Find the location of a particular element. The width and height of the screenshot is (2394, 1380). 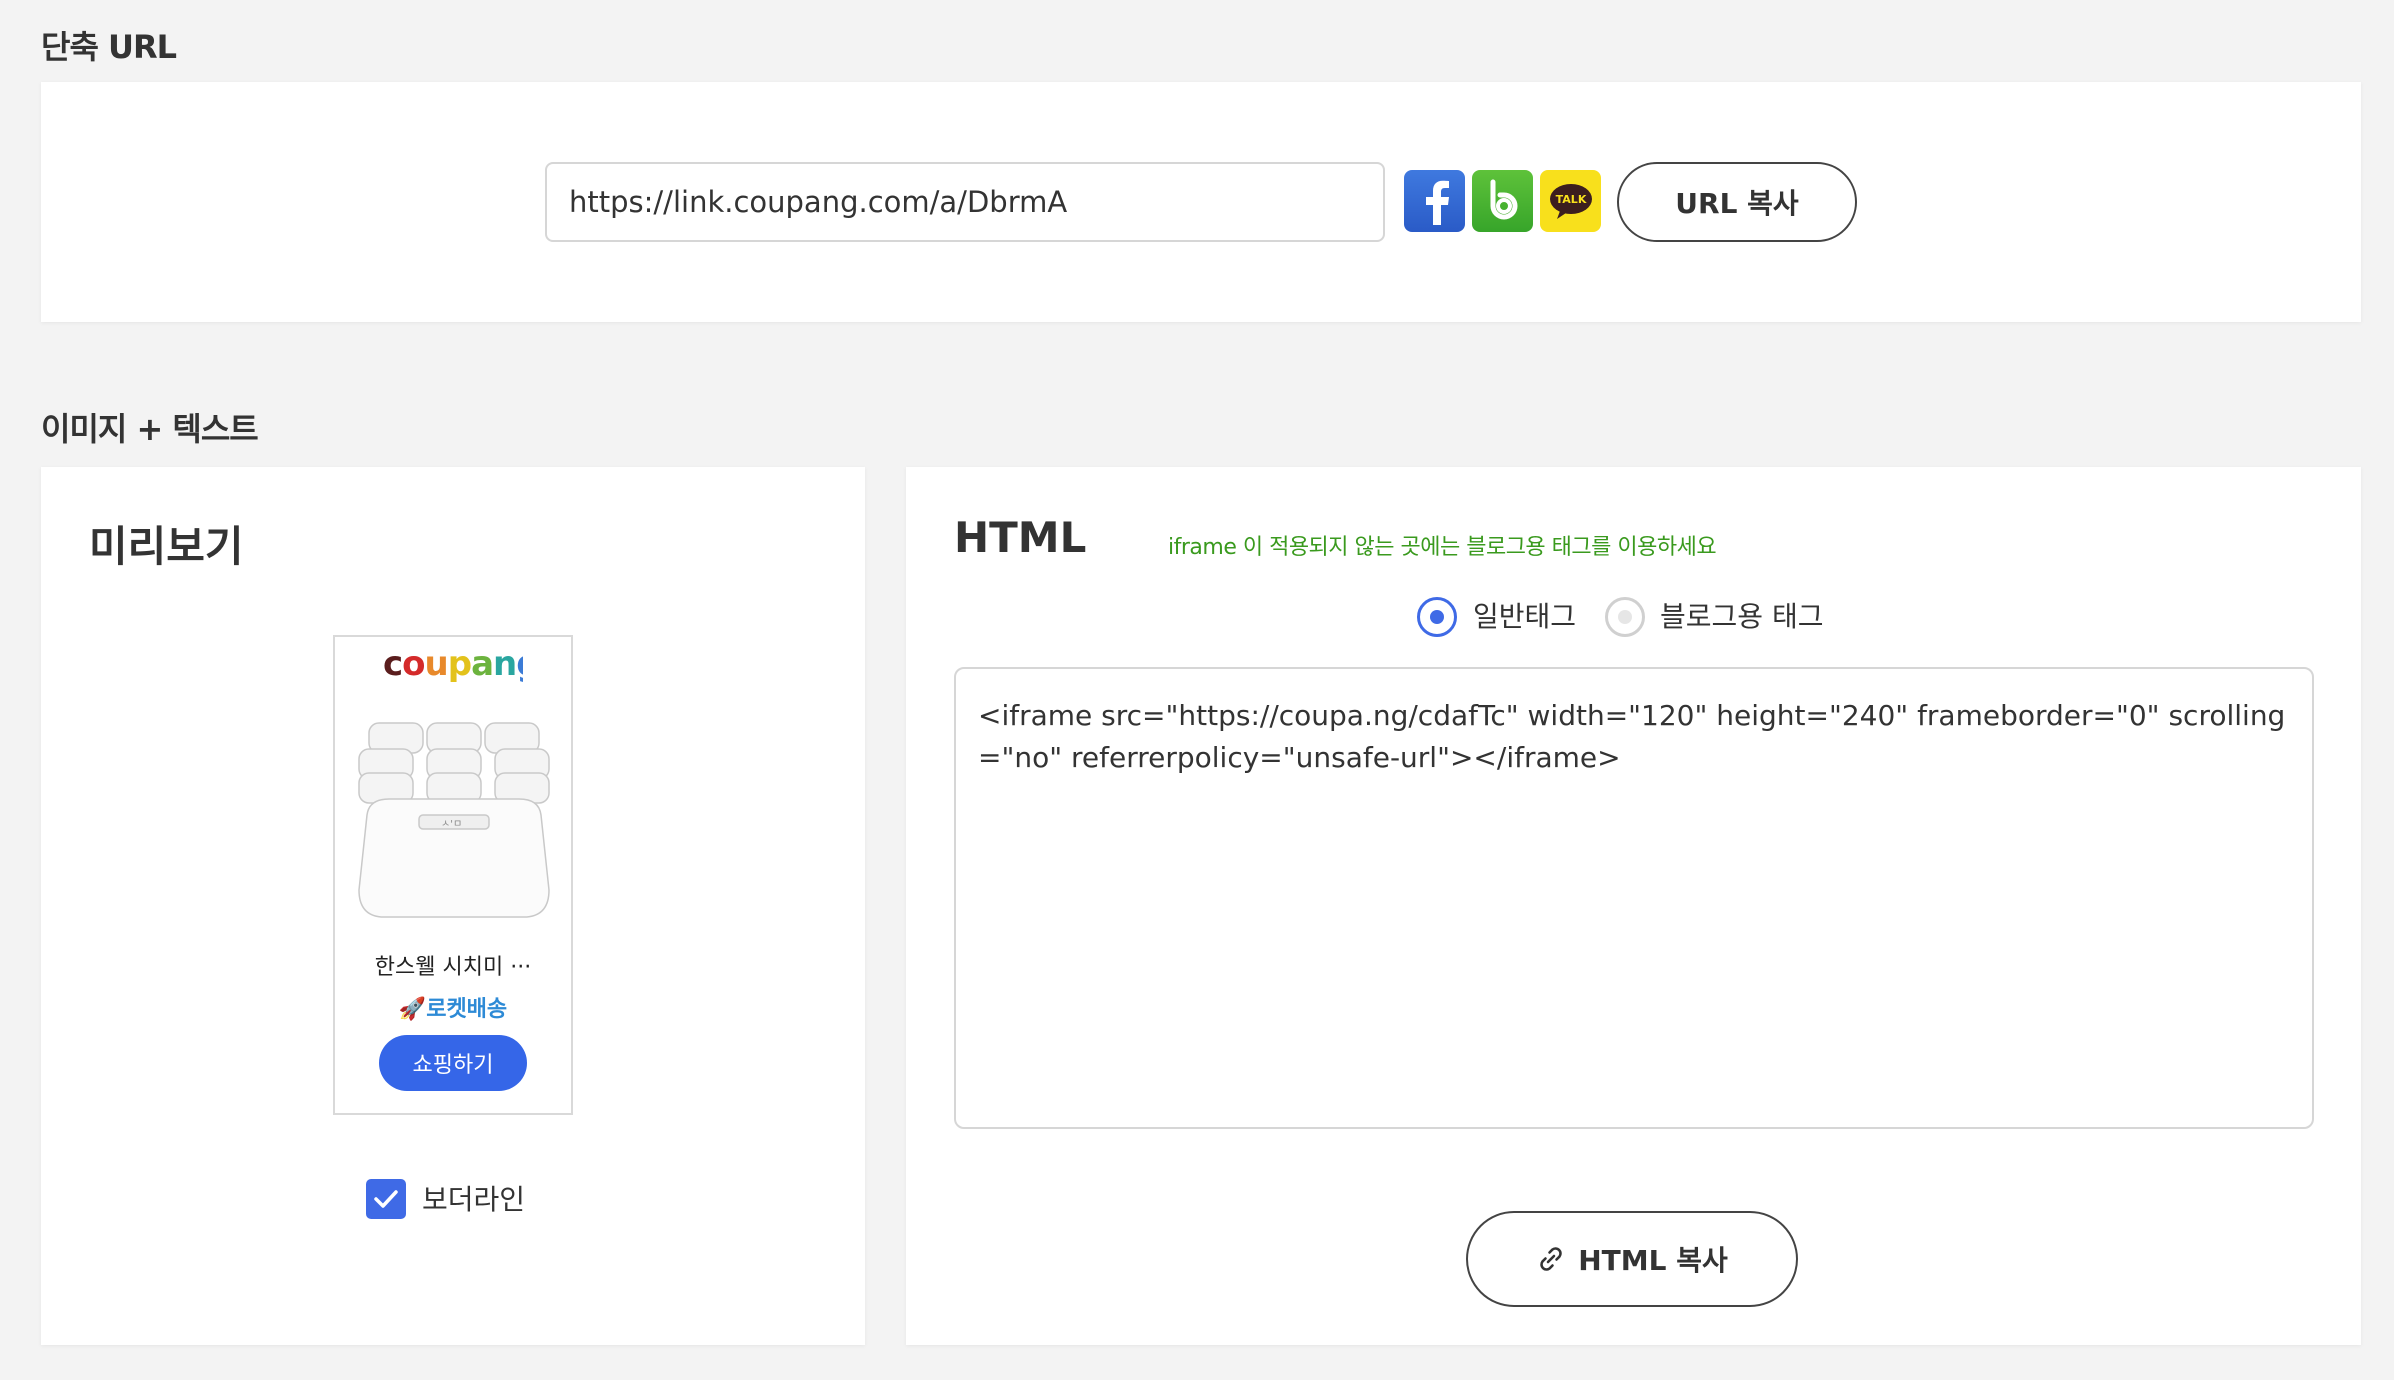

product-name: 한스웰 시치미 ··· is located at coordinates (453, 967).